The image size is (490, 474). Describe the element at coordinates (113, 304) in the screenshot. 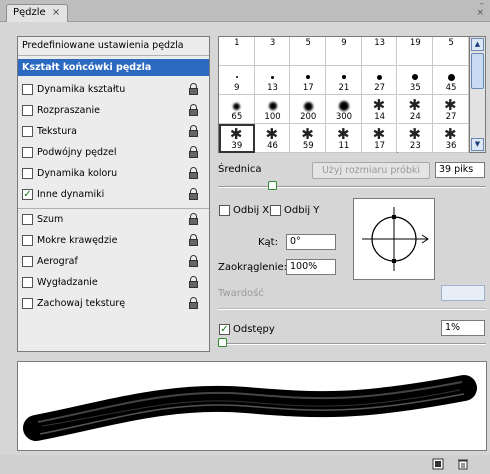

I see `settings-item: Zachowaj teksturę` at that location.